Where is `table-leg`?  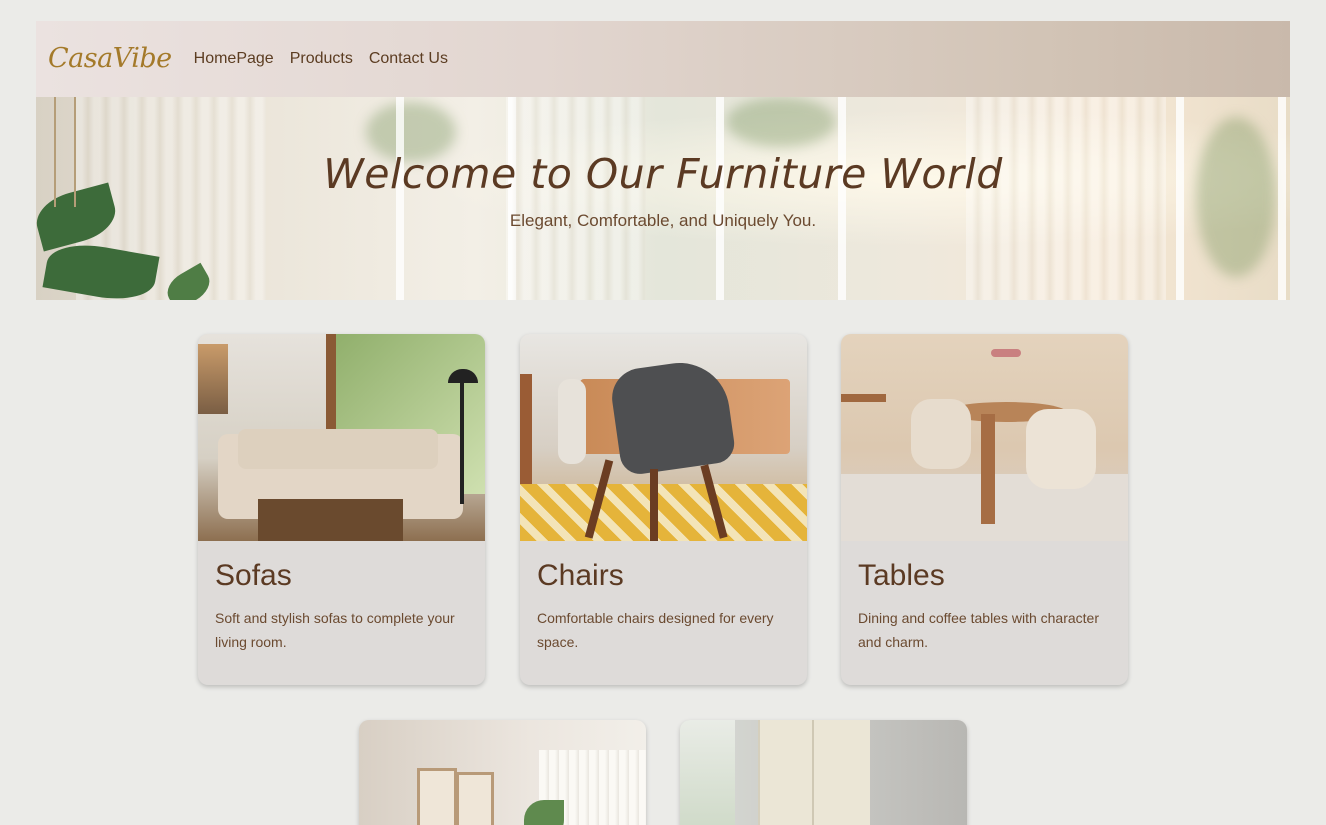
table-leg is located at coordinates (988, 469).